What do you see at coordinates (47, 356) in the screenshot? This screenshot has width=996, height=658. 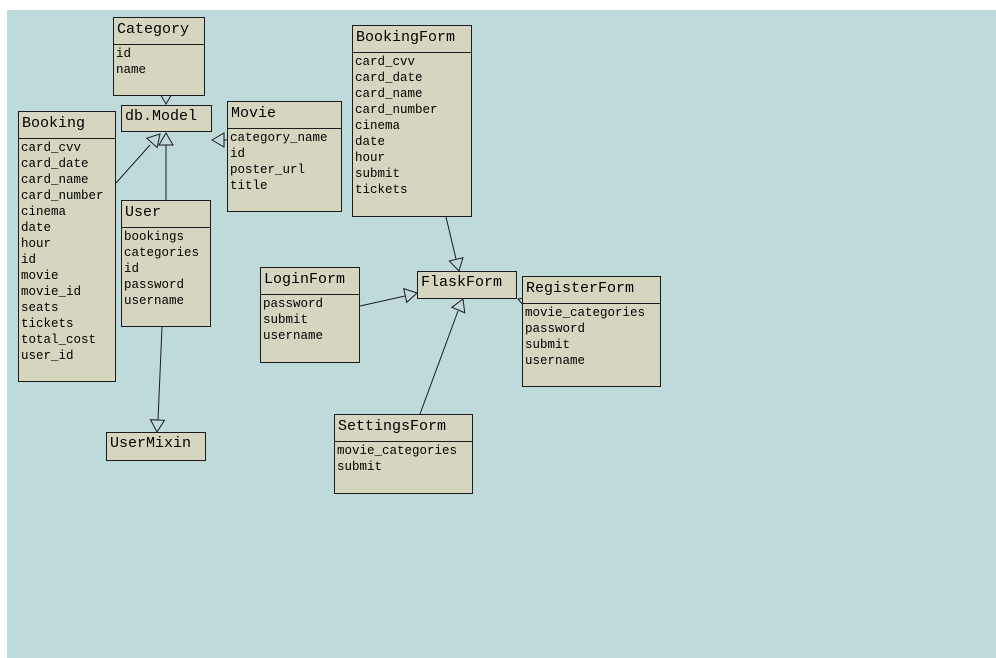 I see `class-attribute: user_id` at bounding box center [47, 356].